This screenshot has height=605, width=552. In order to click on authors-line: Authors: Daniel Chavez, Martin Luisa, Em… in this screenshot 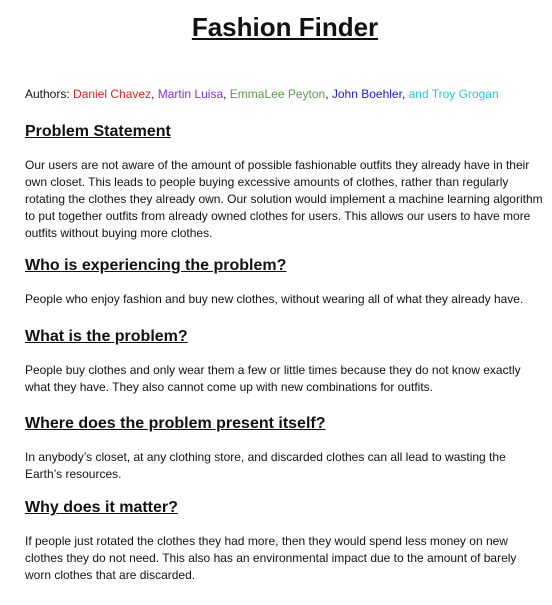, I will do `click(262, 94)`.